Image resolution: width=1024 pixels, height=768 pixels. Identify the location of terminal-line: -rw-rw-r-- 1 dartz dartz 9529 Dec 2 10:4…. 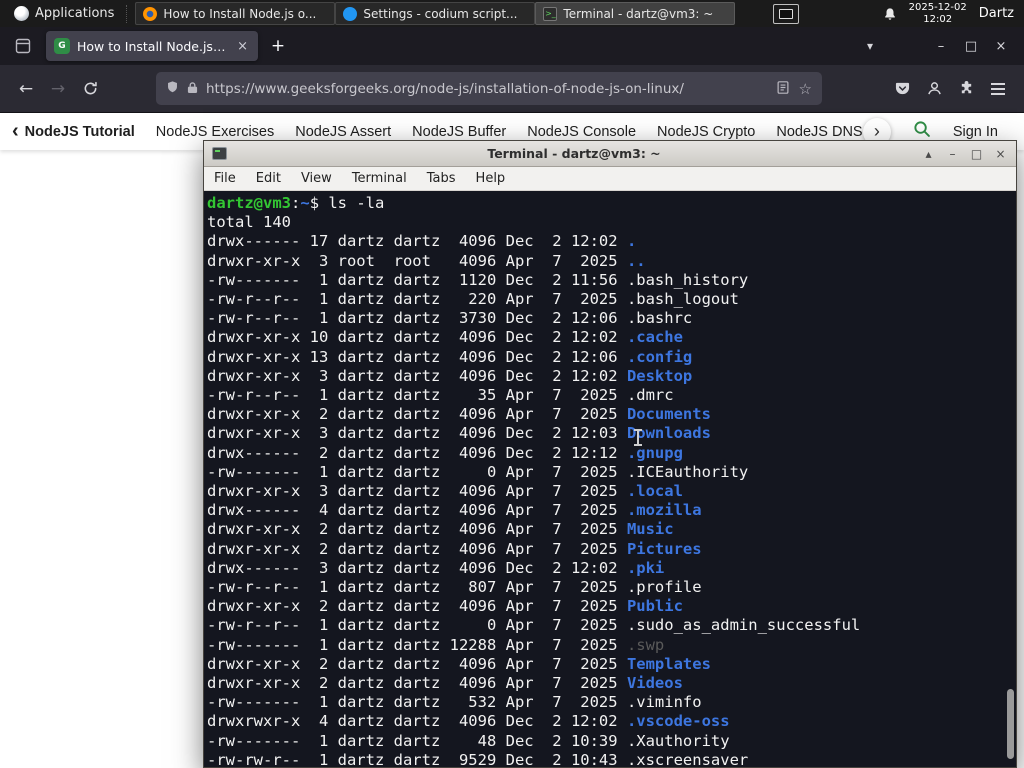
(478, 758).